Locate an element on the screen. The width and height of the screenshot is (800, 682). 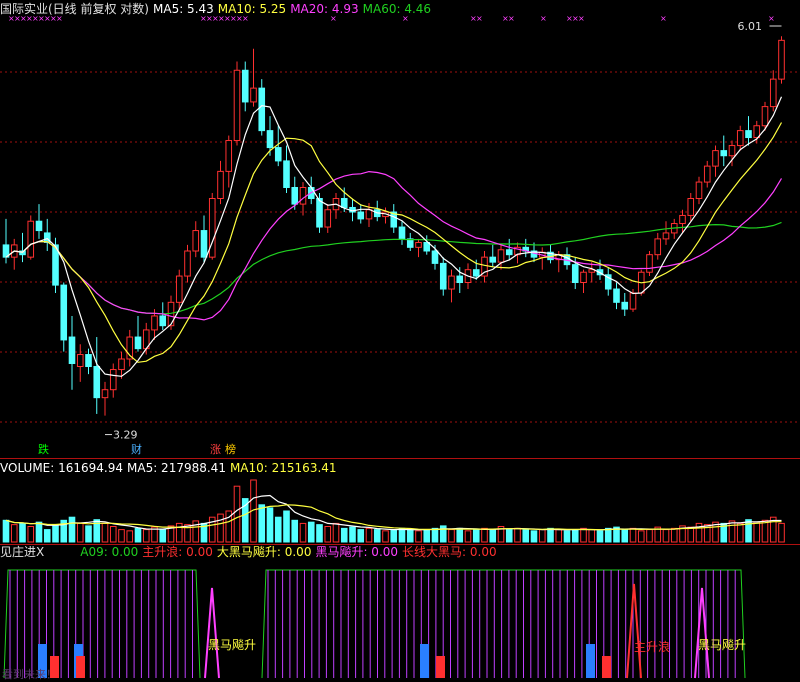
low-price-label: 3.29 is located at coordinates (125, 435).